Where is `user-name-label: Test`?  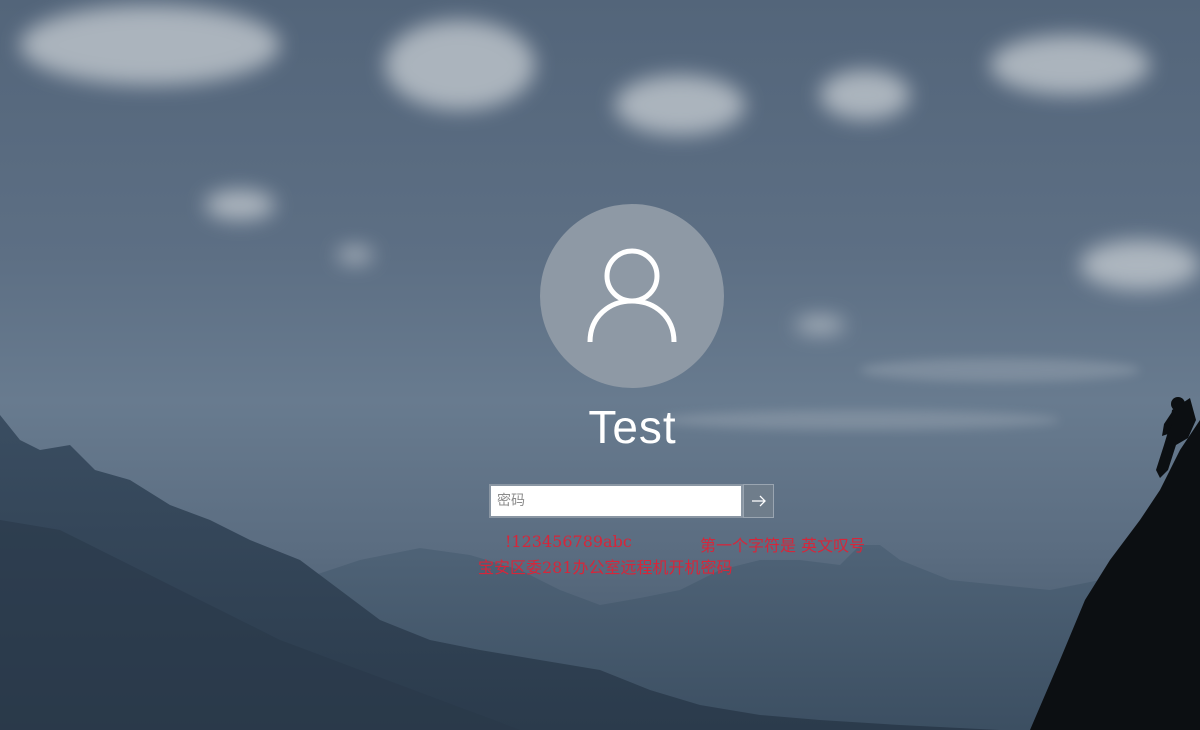 user-name-label: Test is located at coordinates (632, 427).